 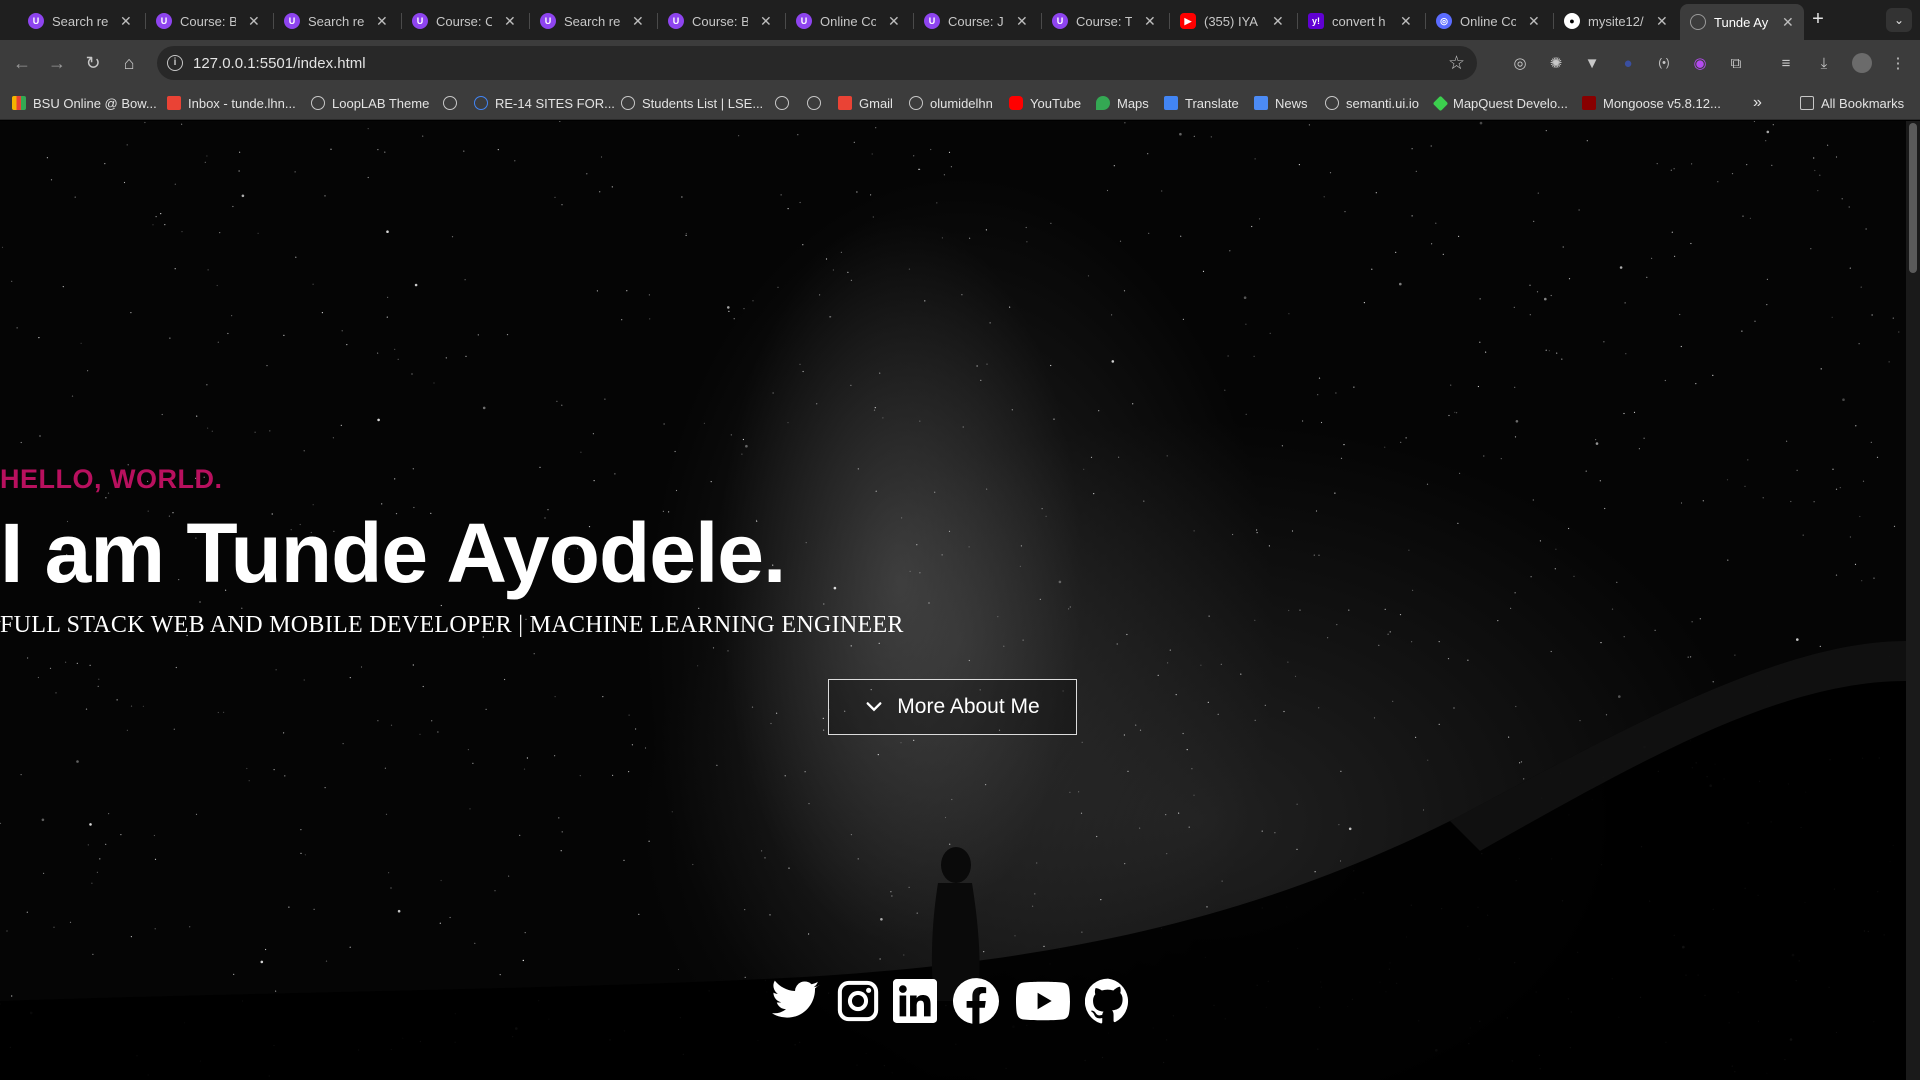 I want to click on reading-list-icon: ≡, so click(x=1786, y=63).